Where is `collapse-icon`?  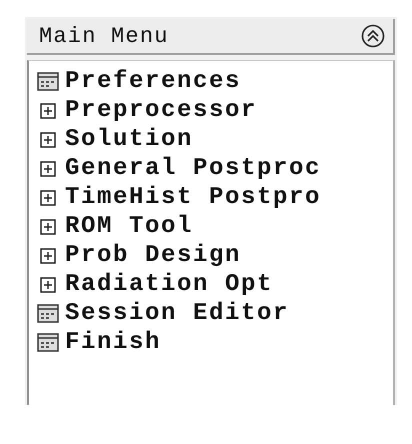 collapse-icon is located at coordinates (373, 36).